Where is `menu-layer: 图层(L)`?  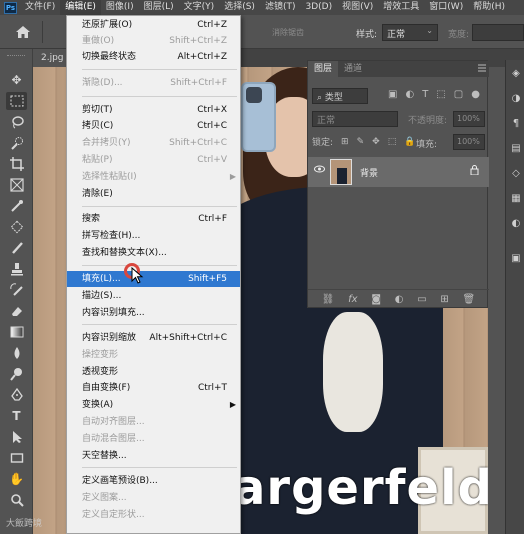 menu-layer: 图层(L) is located at coordinates (159, 7).